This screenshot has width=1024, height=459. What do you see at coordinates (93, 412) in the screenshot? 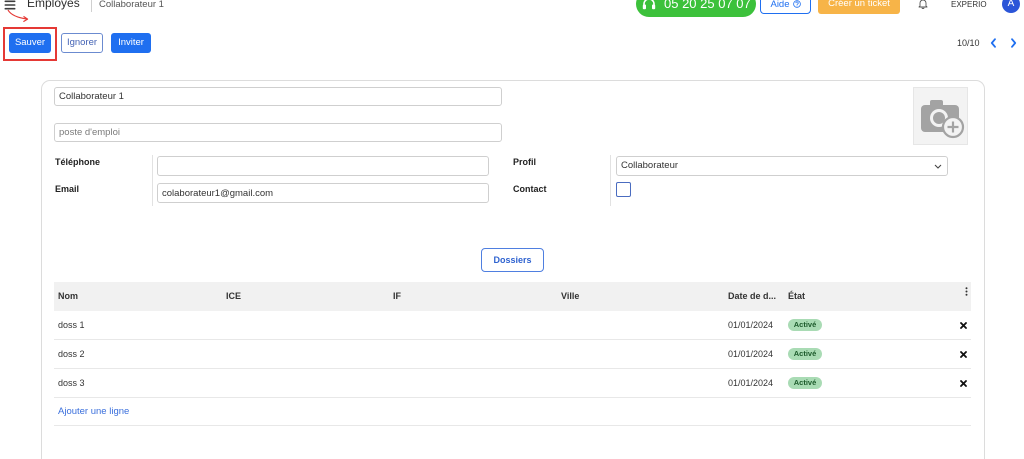
I see `add-line-link: Ajouter une ligne` at bounding box center [93, 412].